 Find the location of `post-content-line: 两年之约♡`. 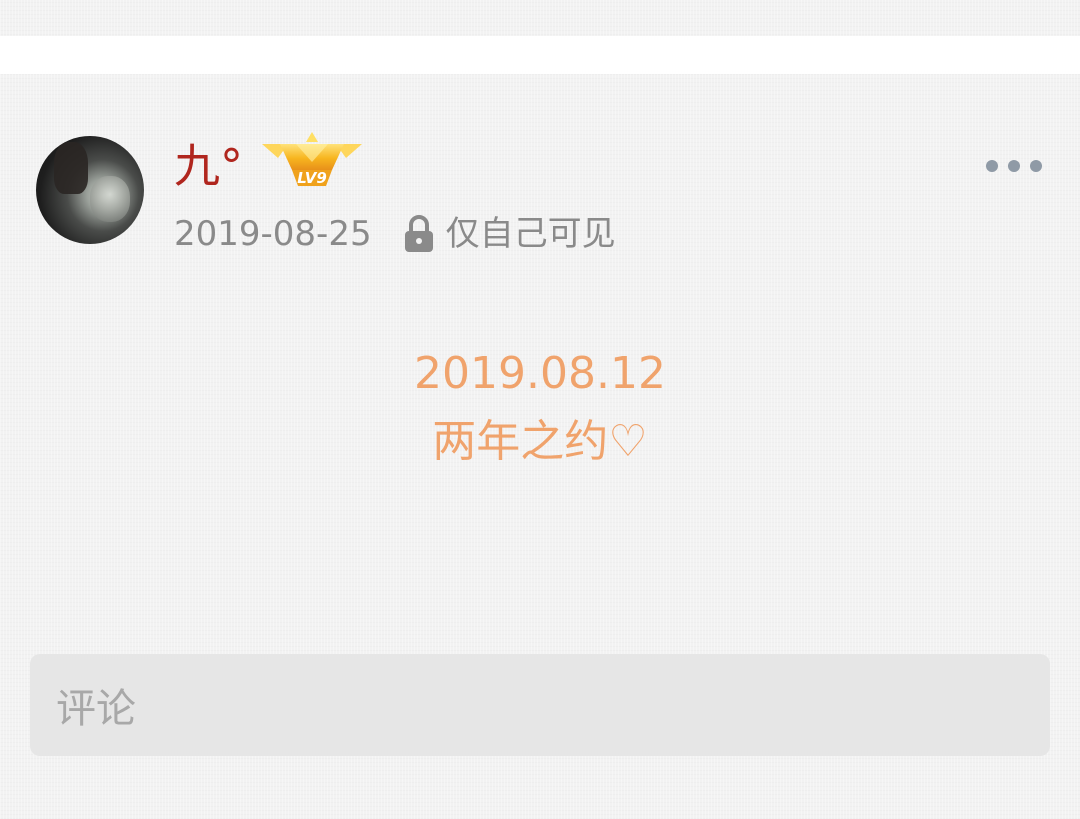

post-content-line: 两年之约♡ is located at coordinates (540, 441).